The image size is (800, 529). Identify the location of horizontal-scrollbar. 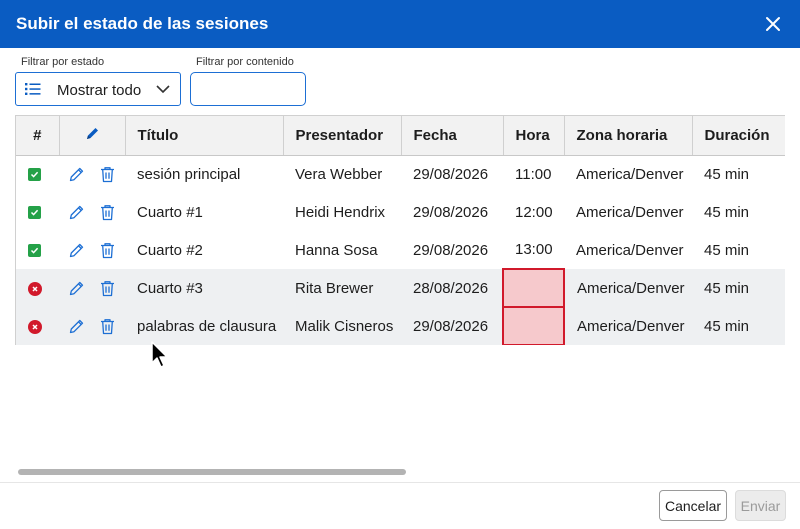
(400, 472).